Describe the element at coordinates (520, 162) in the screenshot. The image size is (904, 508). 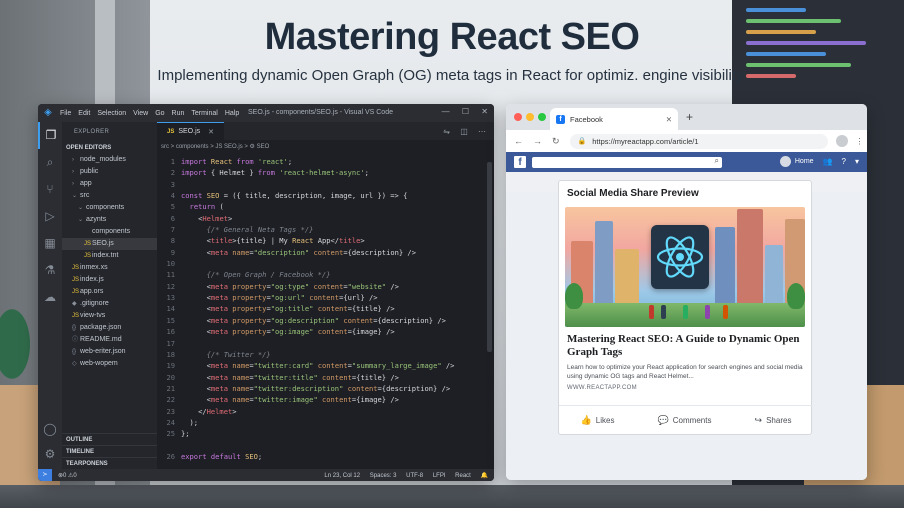
I see `facebook-logo-icon: f` at that location.